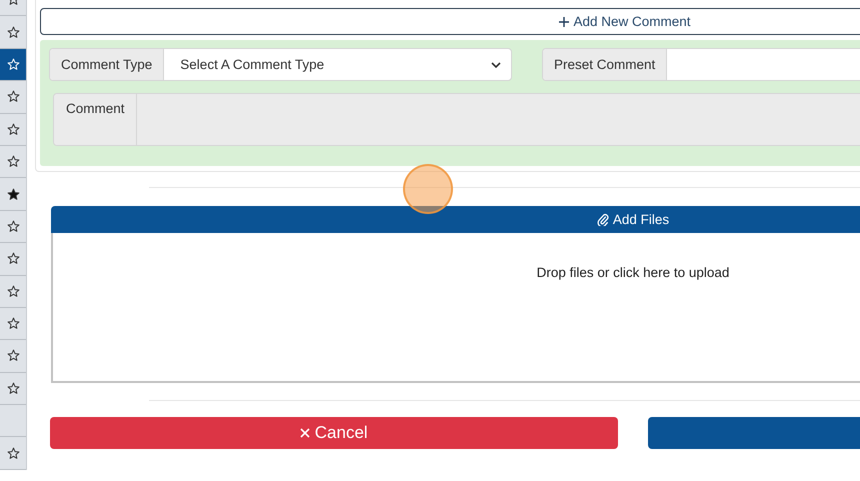  Describe the element at coordinates (13, 65) in the screenshot. I see `sidebar-item` at that location.